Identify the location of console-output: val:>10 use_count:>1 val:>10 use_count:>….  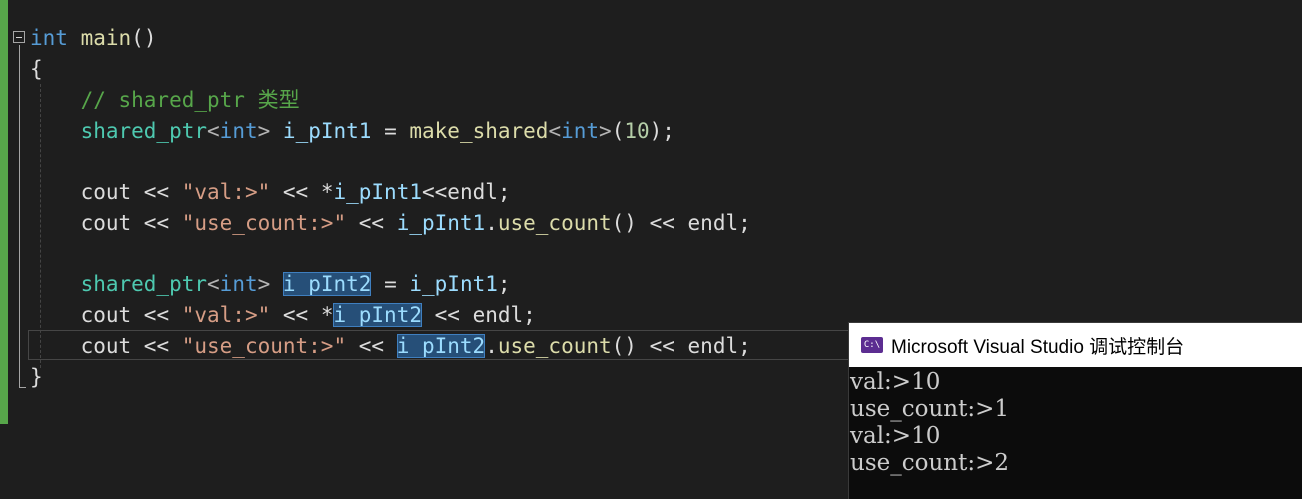
(1075, 422).